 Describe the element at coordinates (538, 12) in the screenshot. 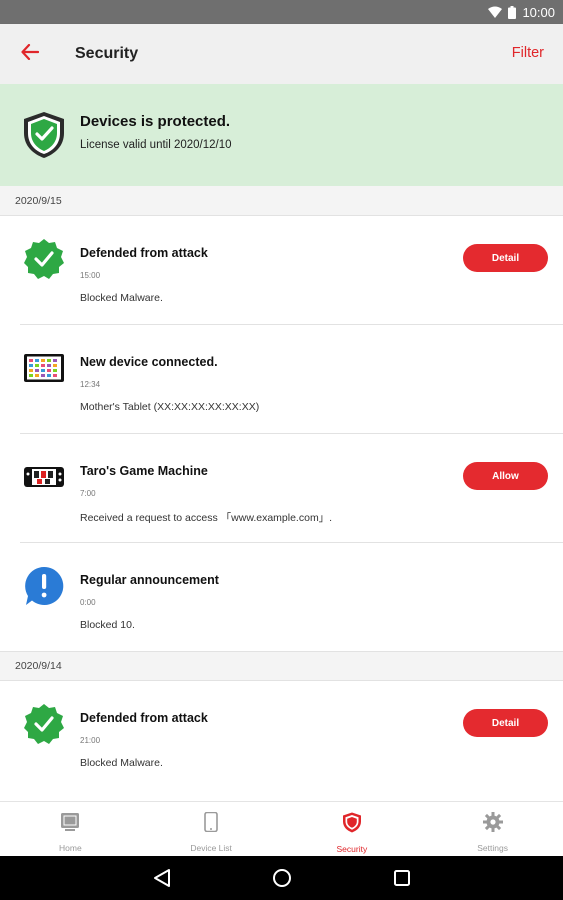

I see `status-time: 10:00` at that location.